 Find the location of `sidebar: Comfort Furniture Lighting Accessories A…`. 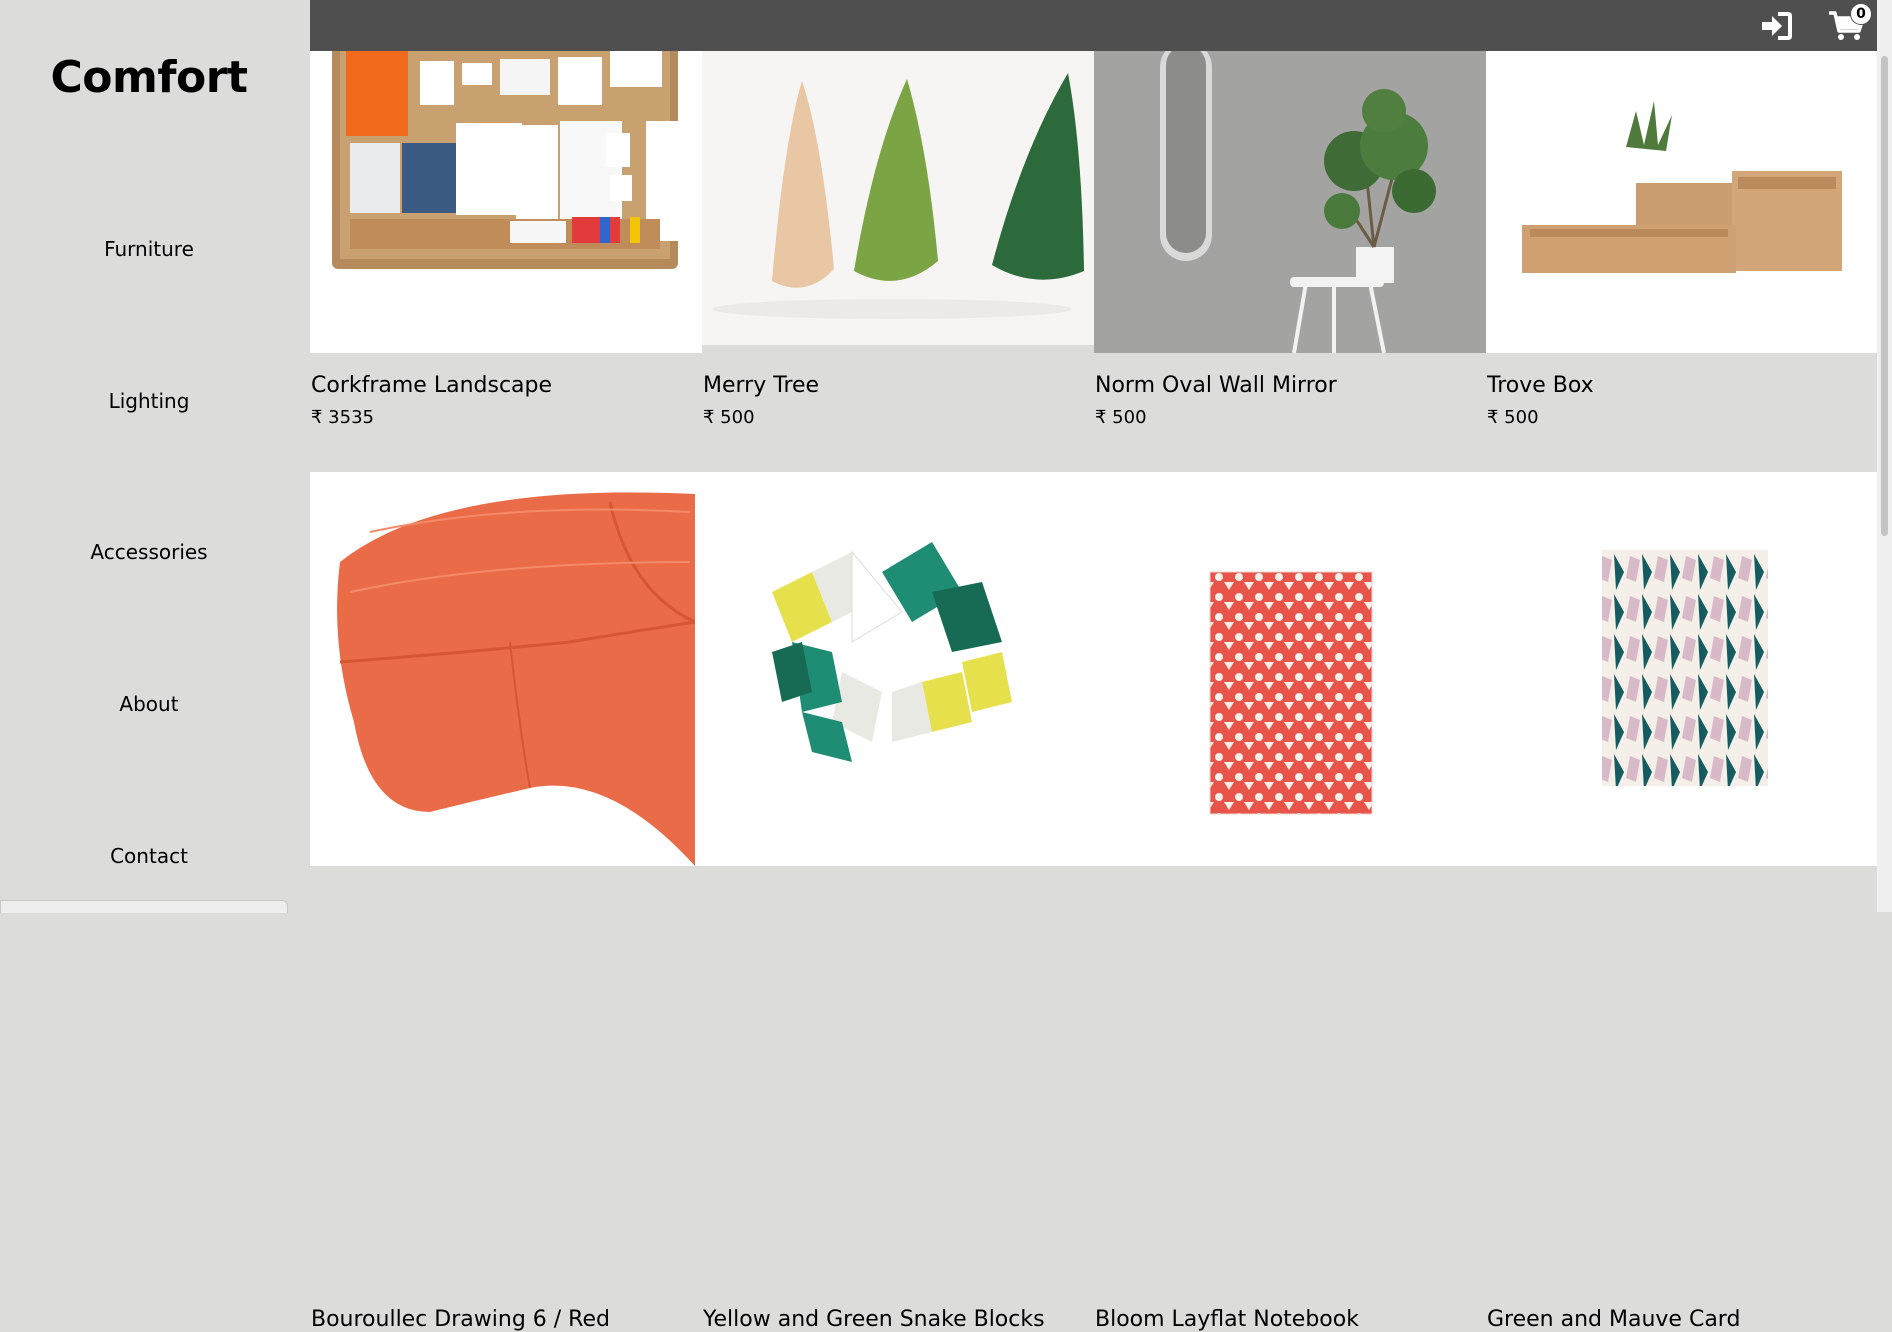

sidebar: Comfort Furniture Lighting Accessories A… is located at coordinates (155, 456).